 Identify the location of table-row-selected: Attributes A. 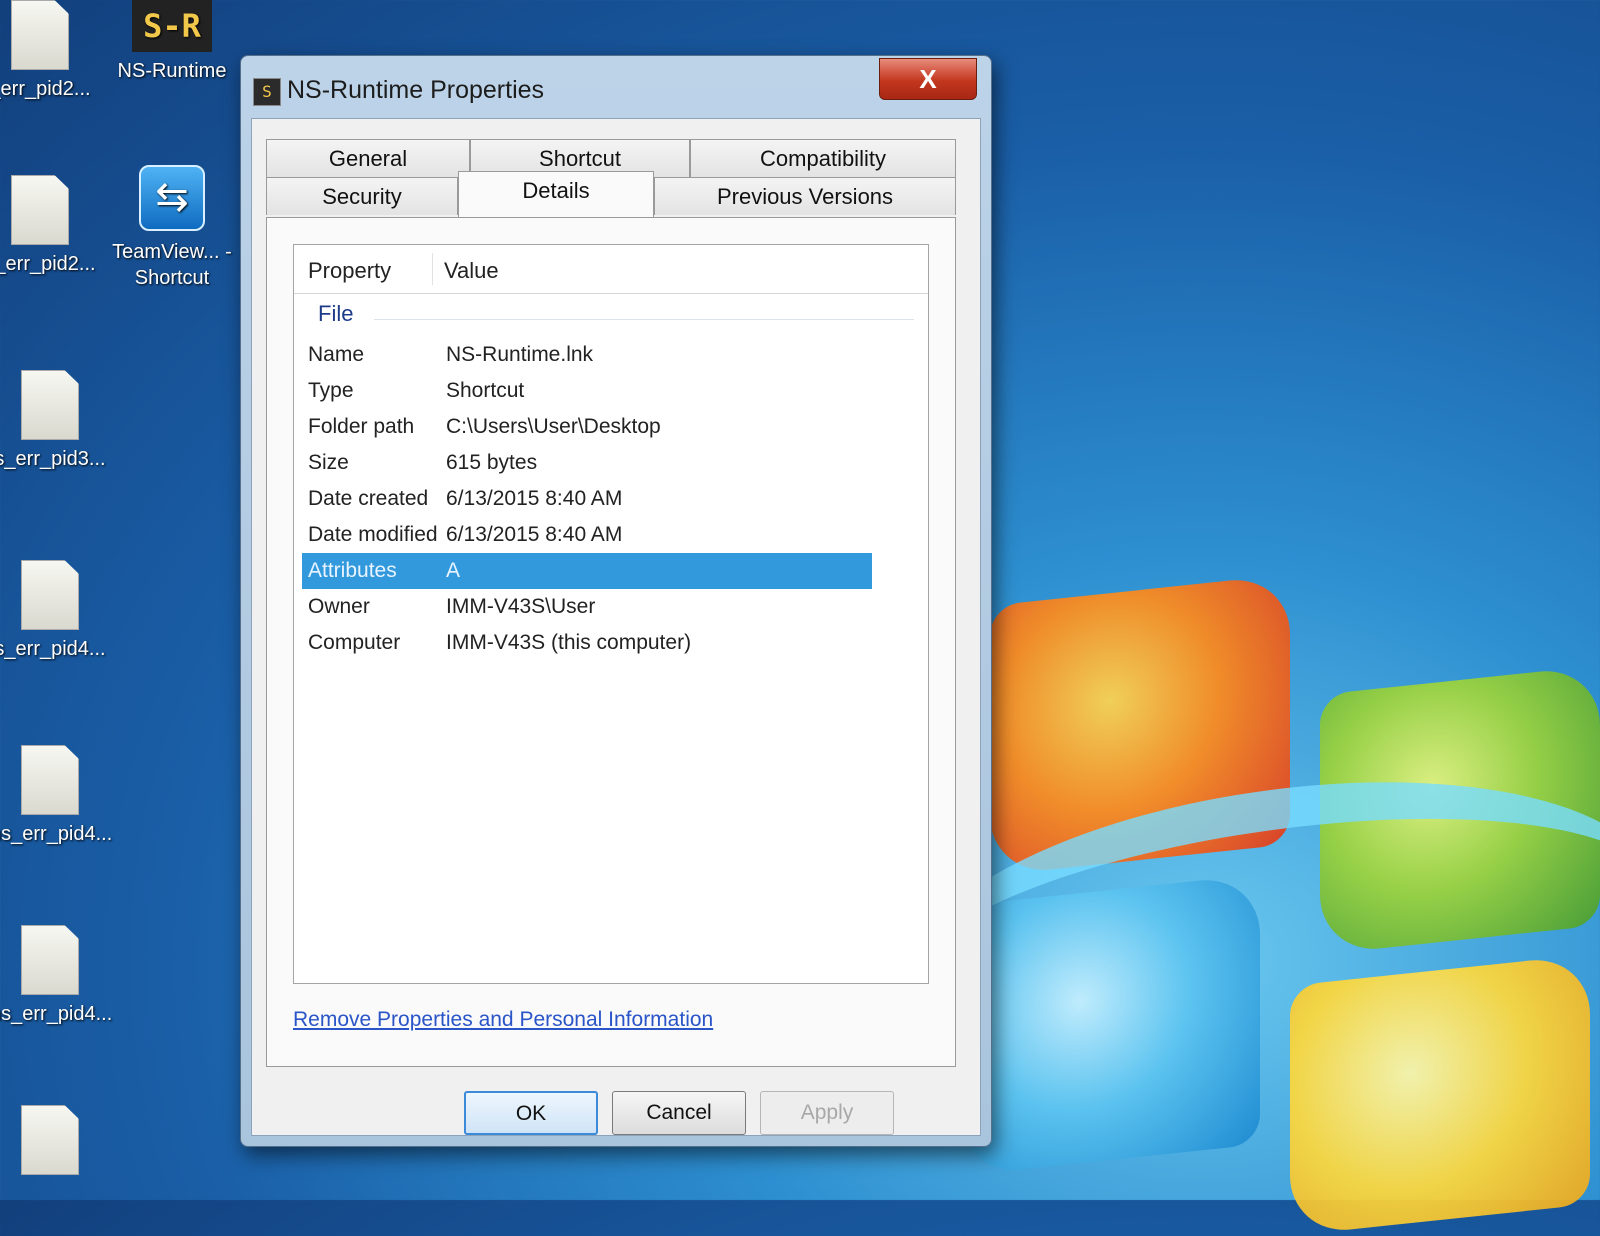
(587, 571).